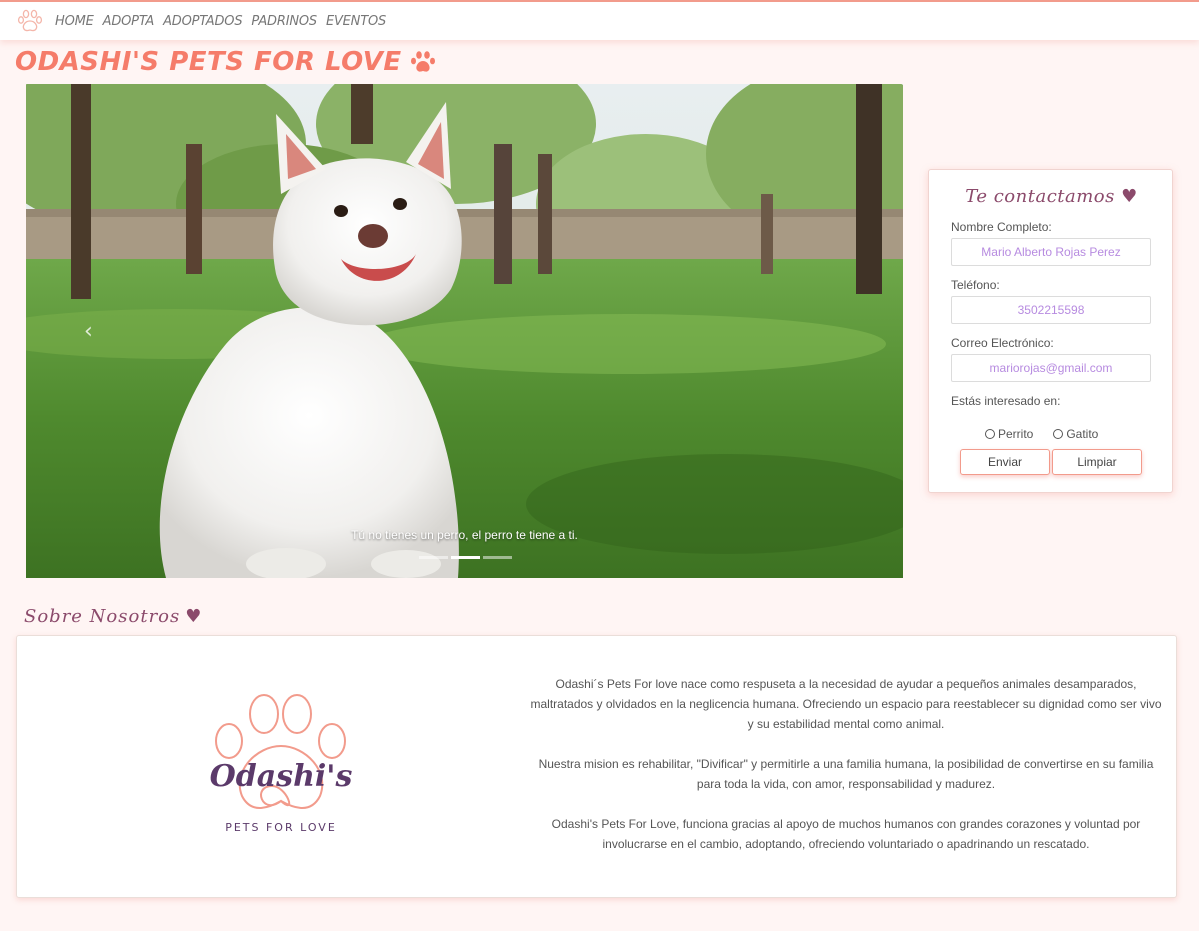 This screenshot has height=931, width=1199. I want to click on radio-perrito-circle, so click(990, 434).